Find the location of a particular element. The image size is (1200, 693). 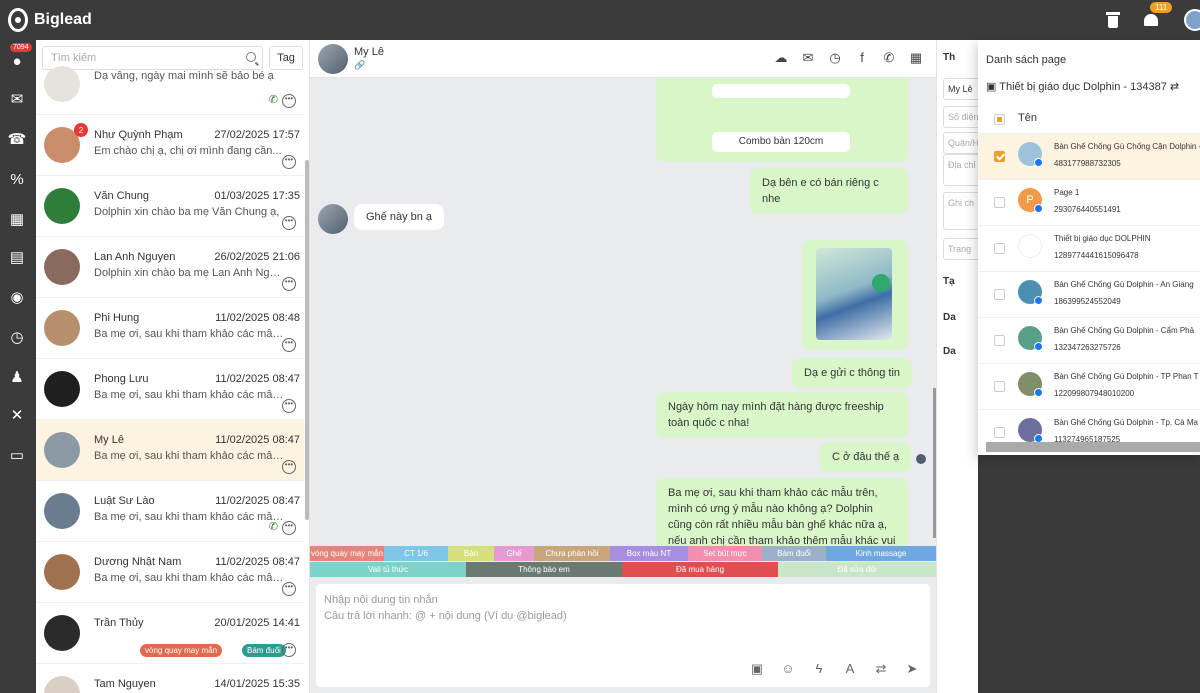

page-row: P Page 1 293076440551491 is located at coordinates (1089, 203).